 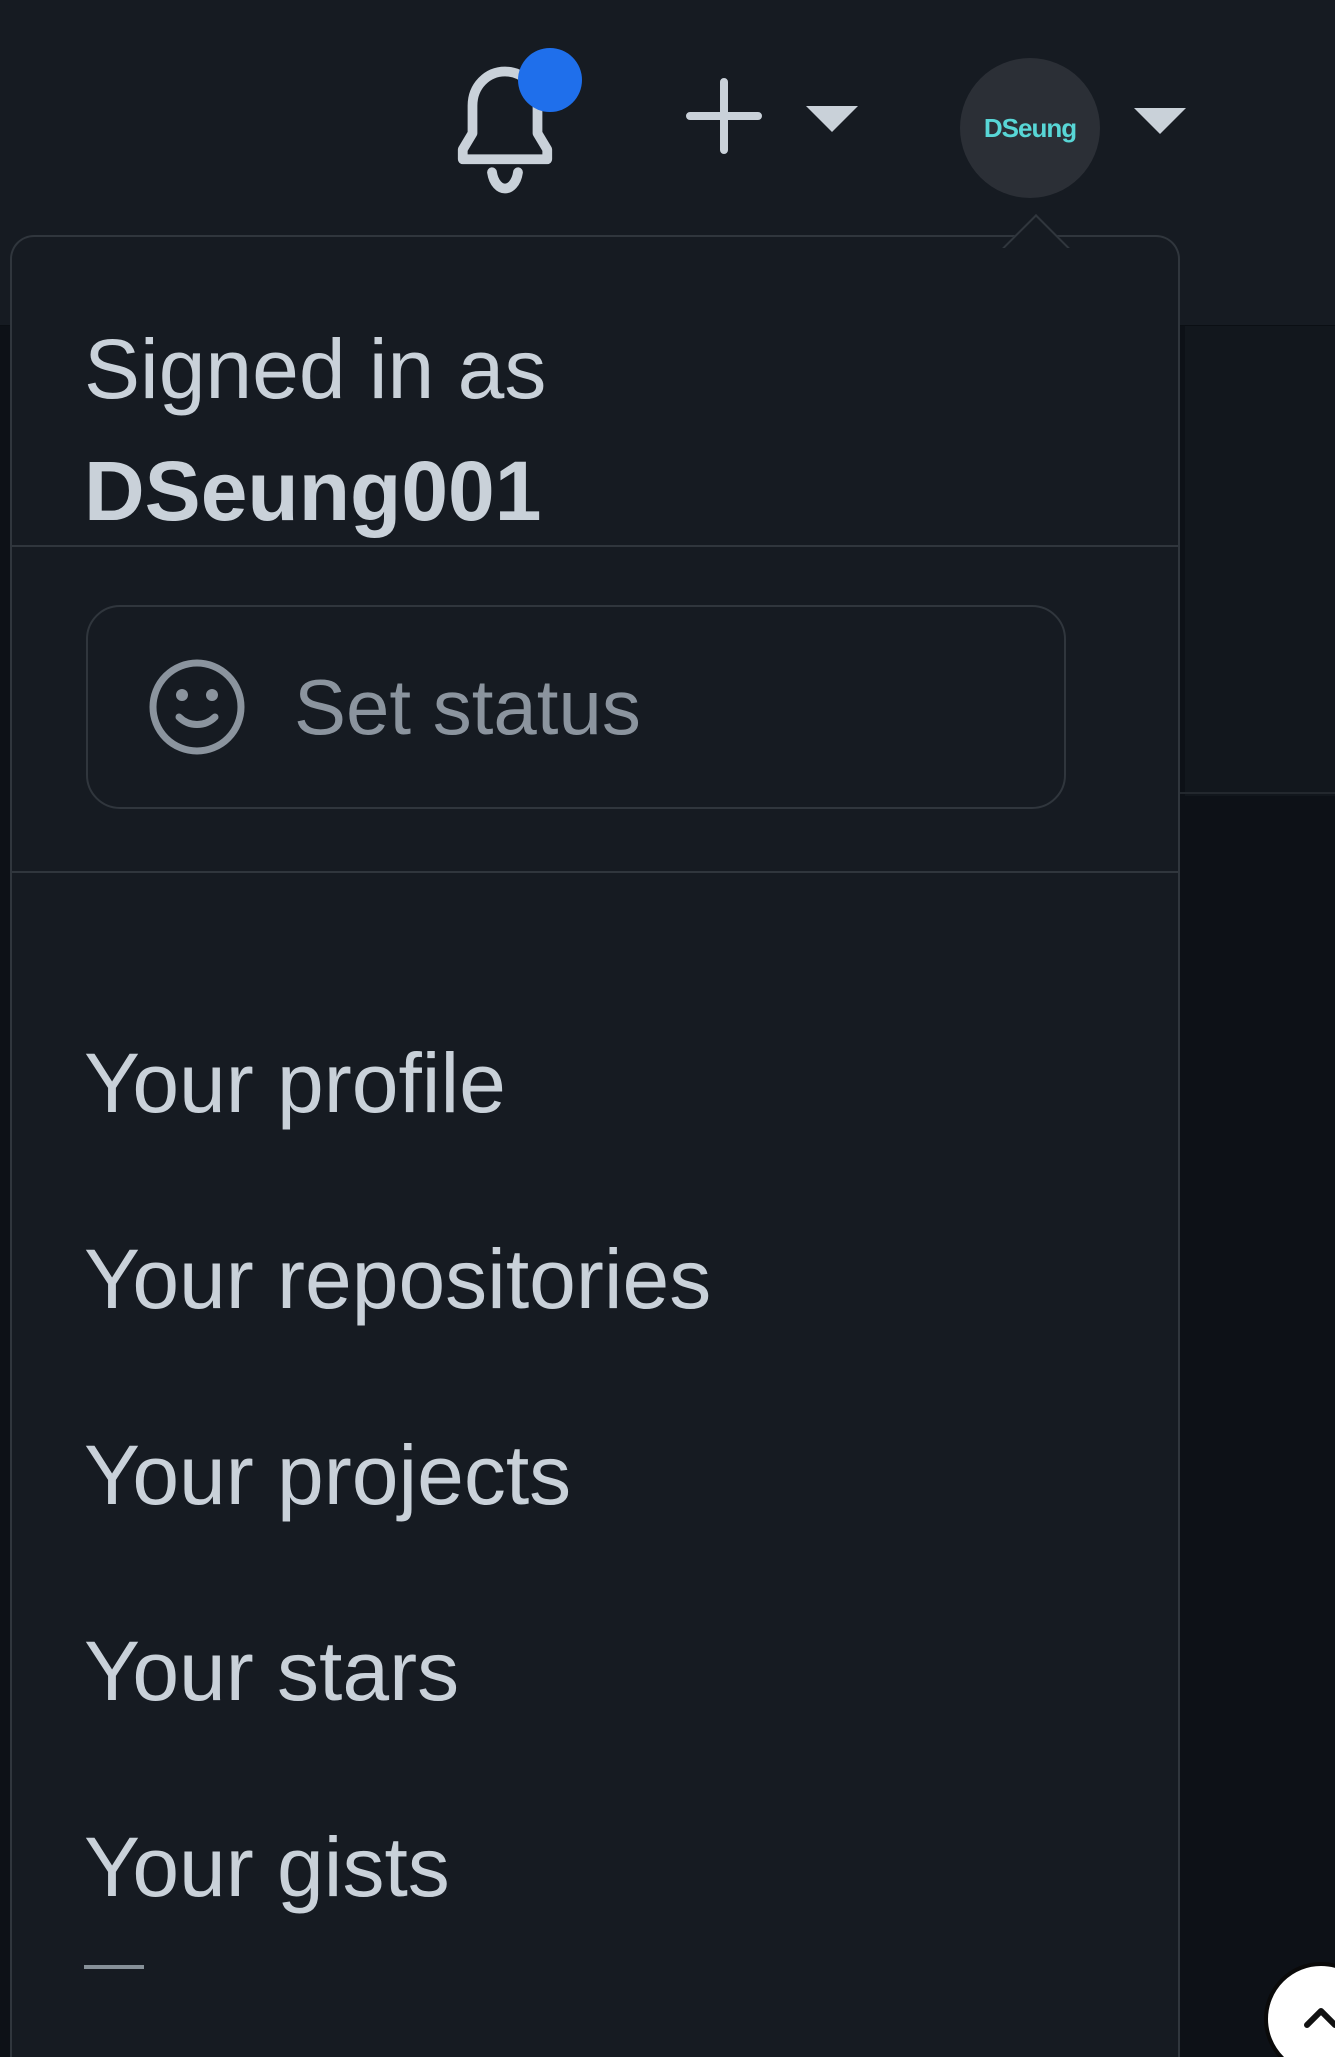 I want to click on scroll-to-top-button, so click(x=1299, y=2009).